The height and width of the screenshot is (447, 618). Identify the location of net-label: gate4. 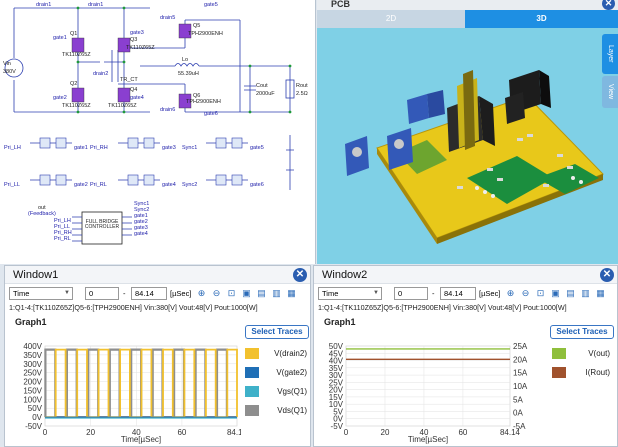
(137, 98).